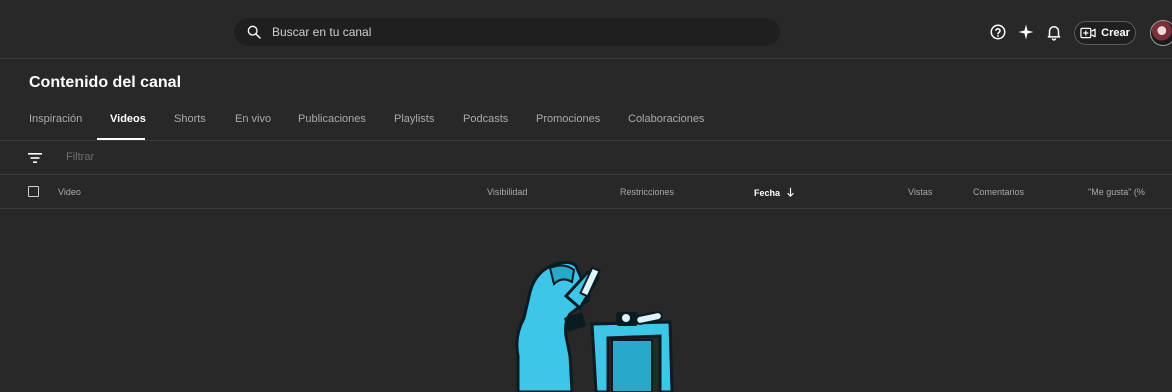  Describe the element at coordinates (594, 326) in the screenshot. I see `empty-state-illustration` at that location.